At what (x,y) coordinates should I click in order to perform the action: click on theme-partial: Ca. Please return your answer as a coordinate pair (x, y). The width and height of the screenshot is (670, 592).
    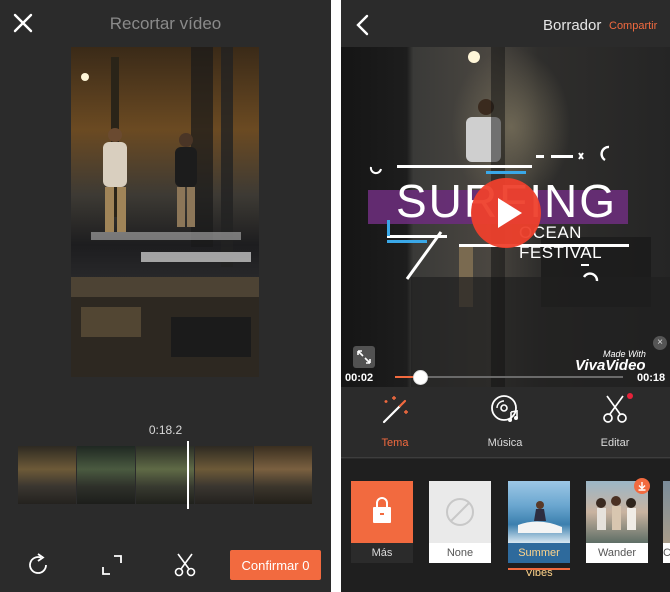
    Looking at the image, I should click on (666, 522).